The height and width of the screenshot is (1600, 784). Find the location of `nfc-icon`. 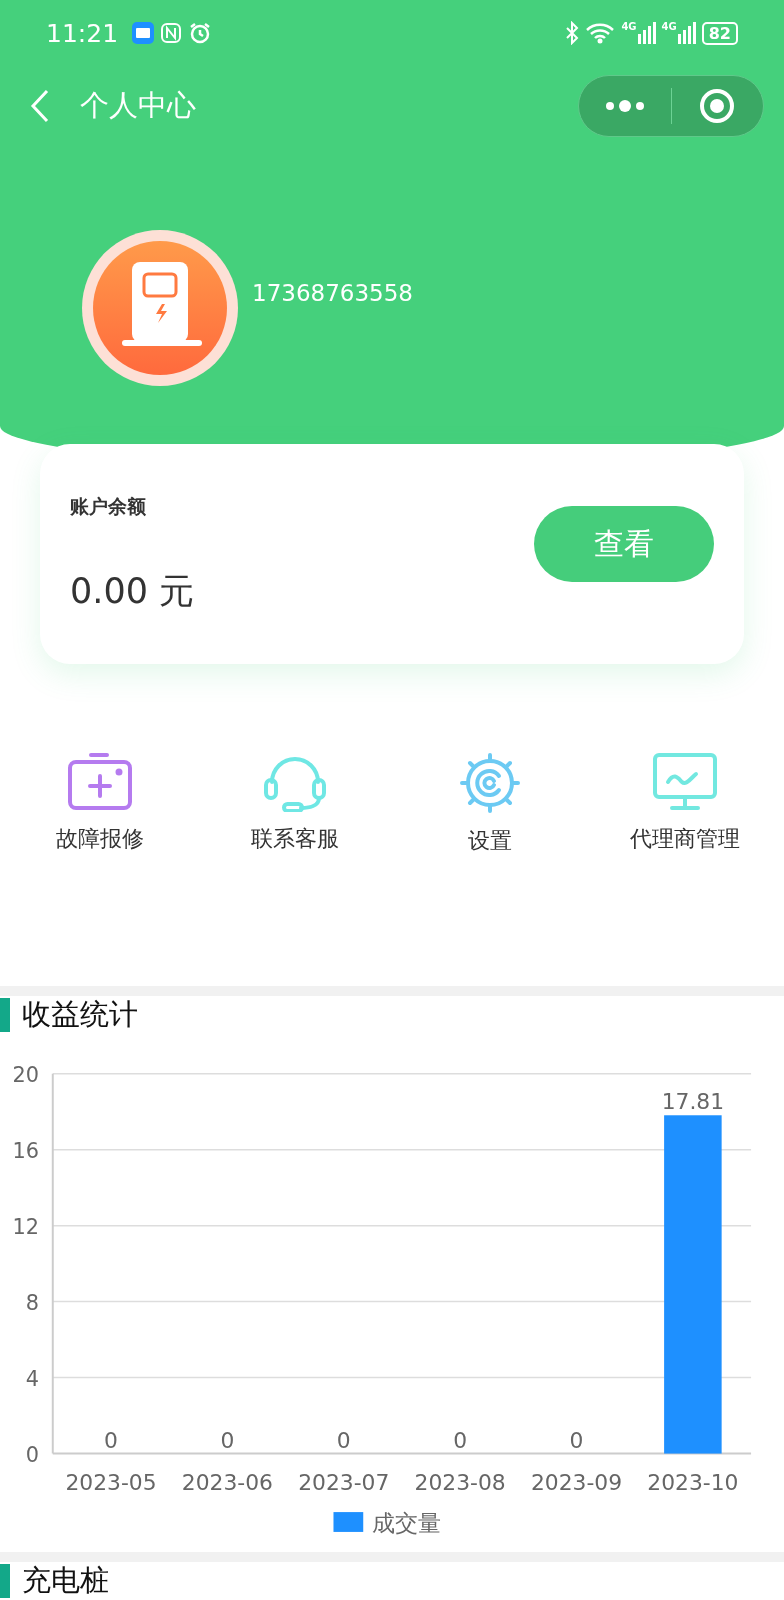

nfc-icon is located at coordinates (171, 33).